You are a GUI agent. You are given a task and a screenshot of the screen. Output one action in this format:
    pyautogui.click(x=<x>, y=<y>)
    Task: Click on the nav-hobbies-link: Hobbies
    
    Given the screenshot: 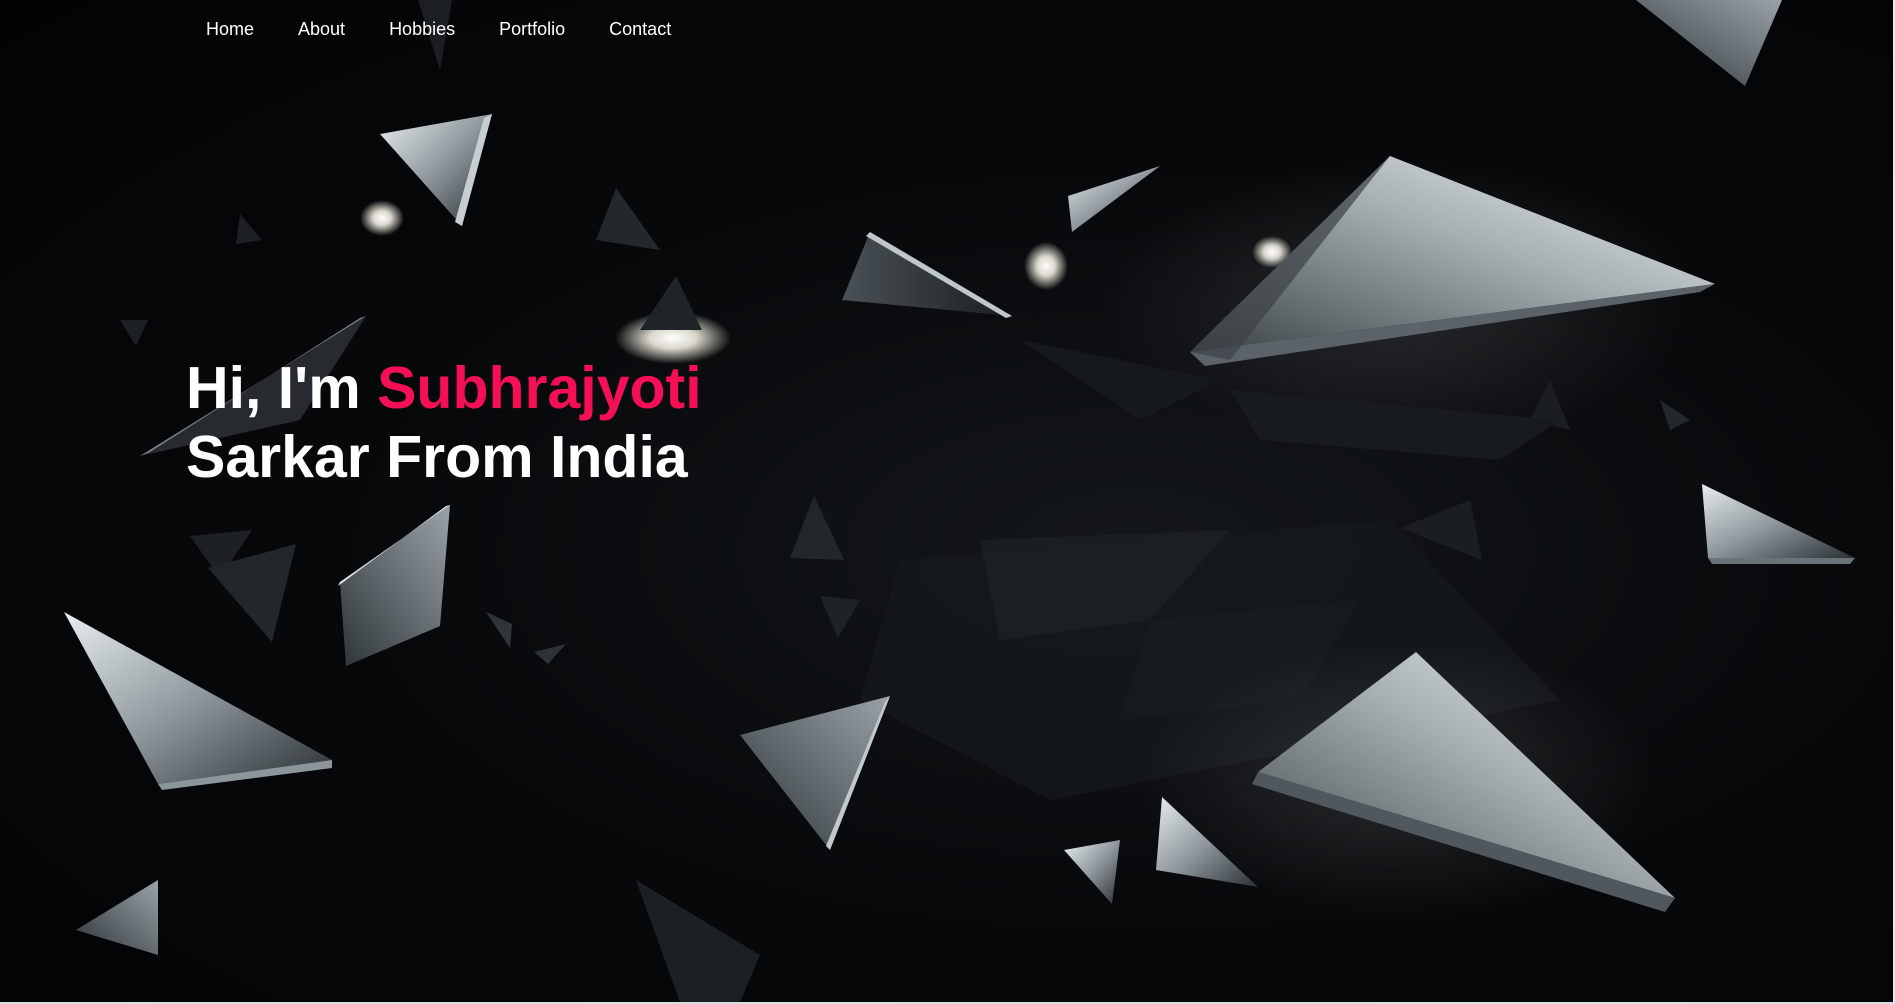 What is the action you would take?
    pyautogui.click(x=422, y=29)
    